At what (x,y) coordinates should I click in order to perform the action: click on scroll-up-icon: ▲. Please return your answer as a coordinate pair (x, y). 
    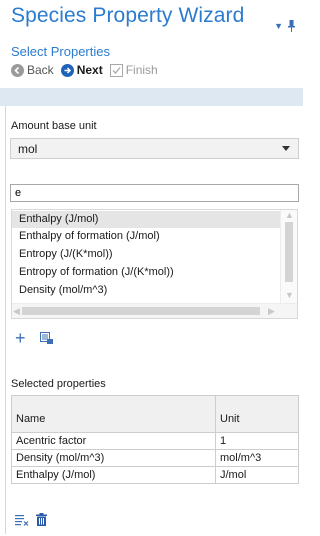
    Looking at the image, I should click on (289, 215).